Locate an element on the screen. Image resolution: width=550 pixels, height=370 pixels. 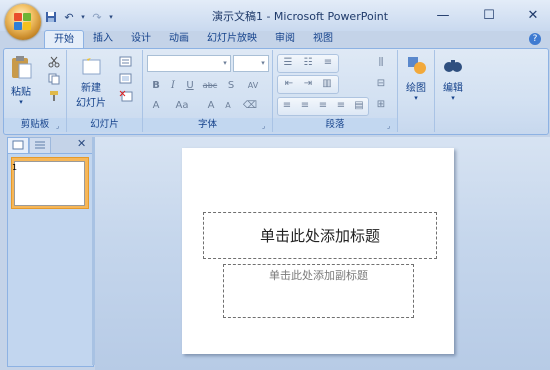
cut-icon is located at coordinates (55, 62).